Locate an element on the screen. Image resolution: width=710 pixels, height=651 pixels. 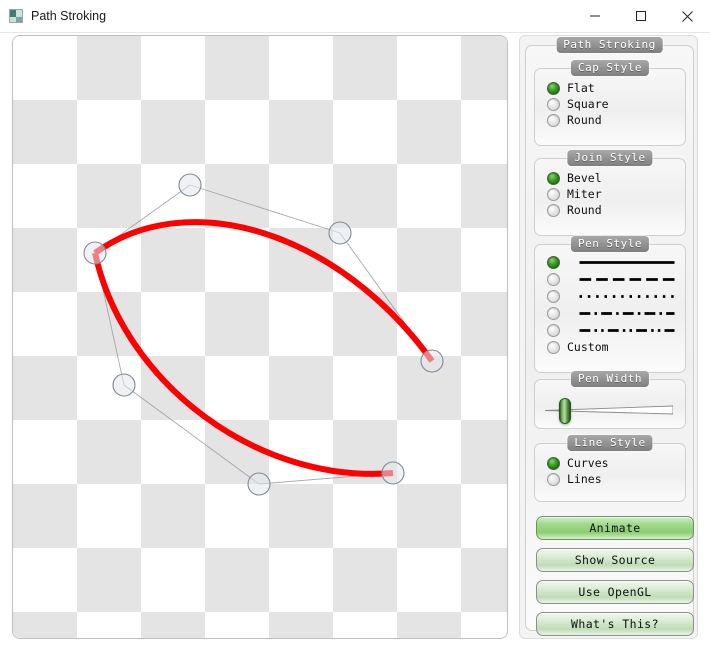
button-show-source: Show Source is located at coordinates (615, 560).